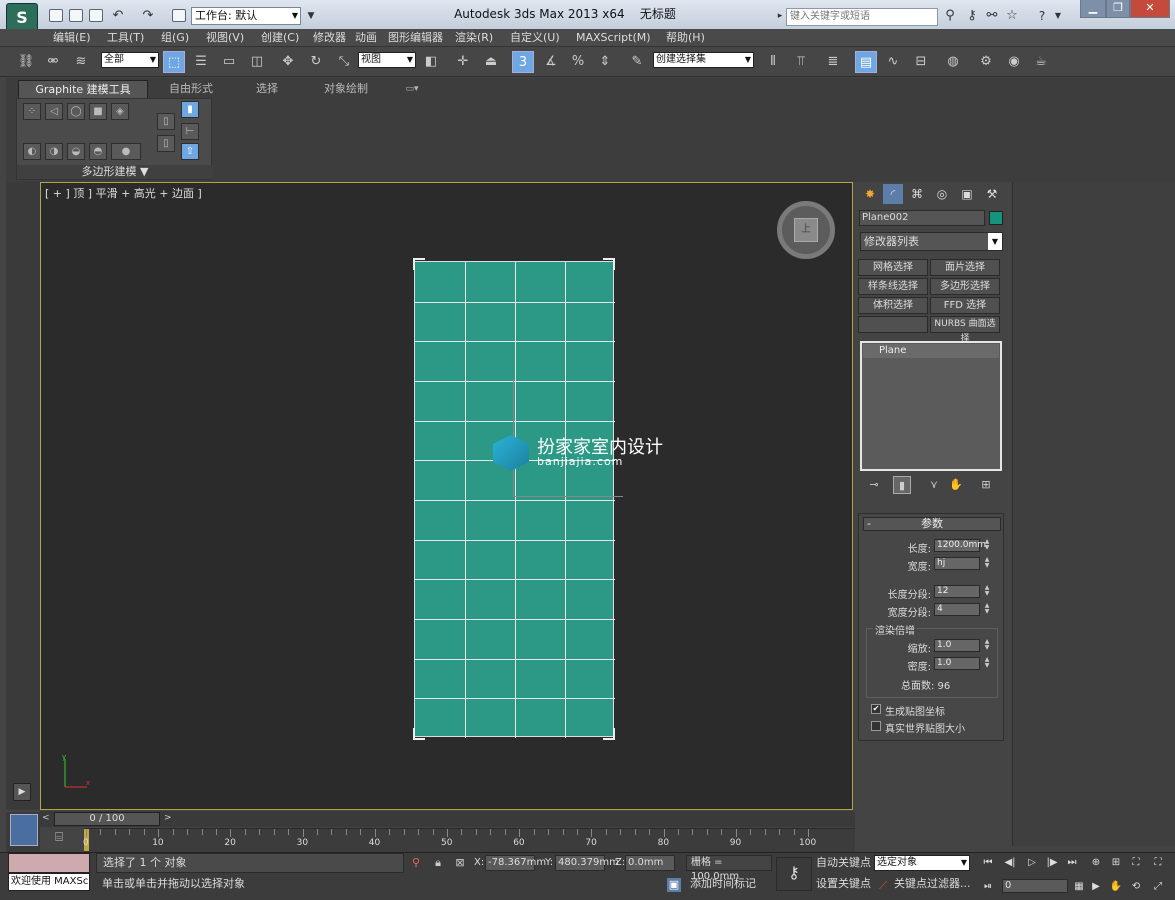 This screenshot has width=1175, height=900. I want to click on create-tab-icon: ✸, so click(870, 194).